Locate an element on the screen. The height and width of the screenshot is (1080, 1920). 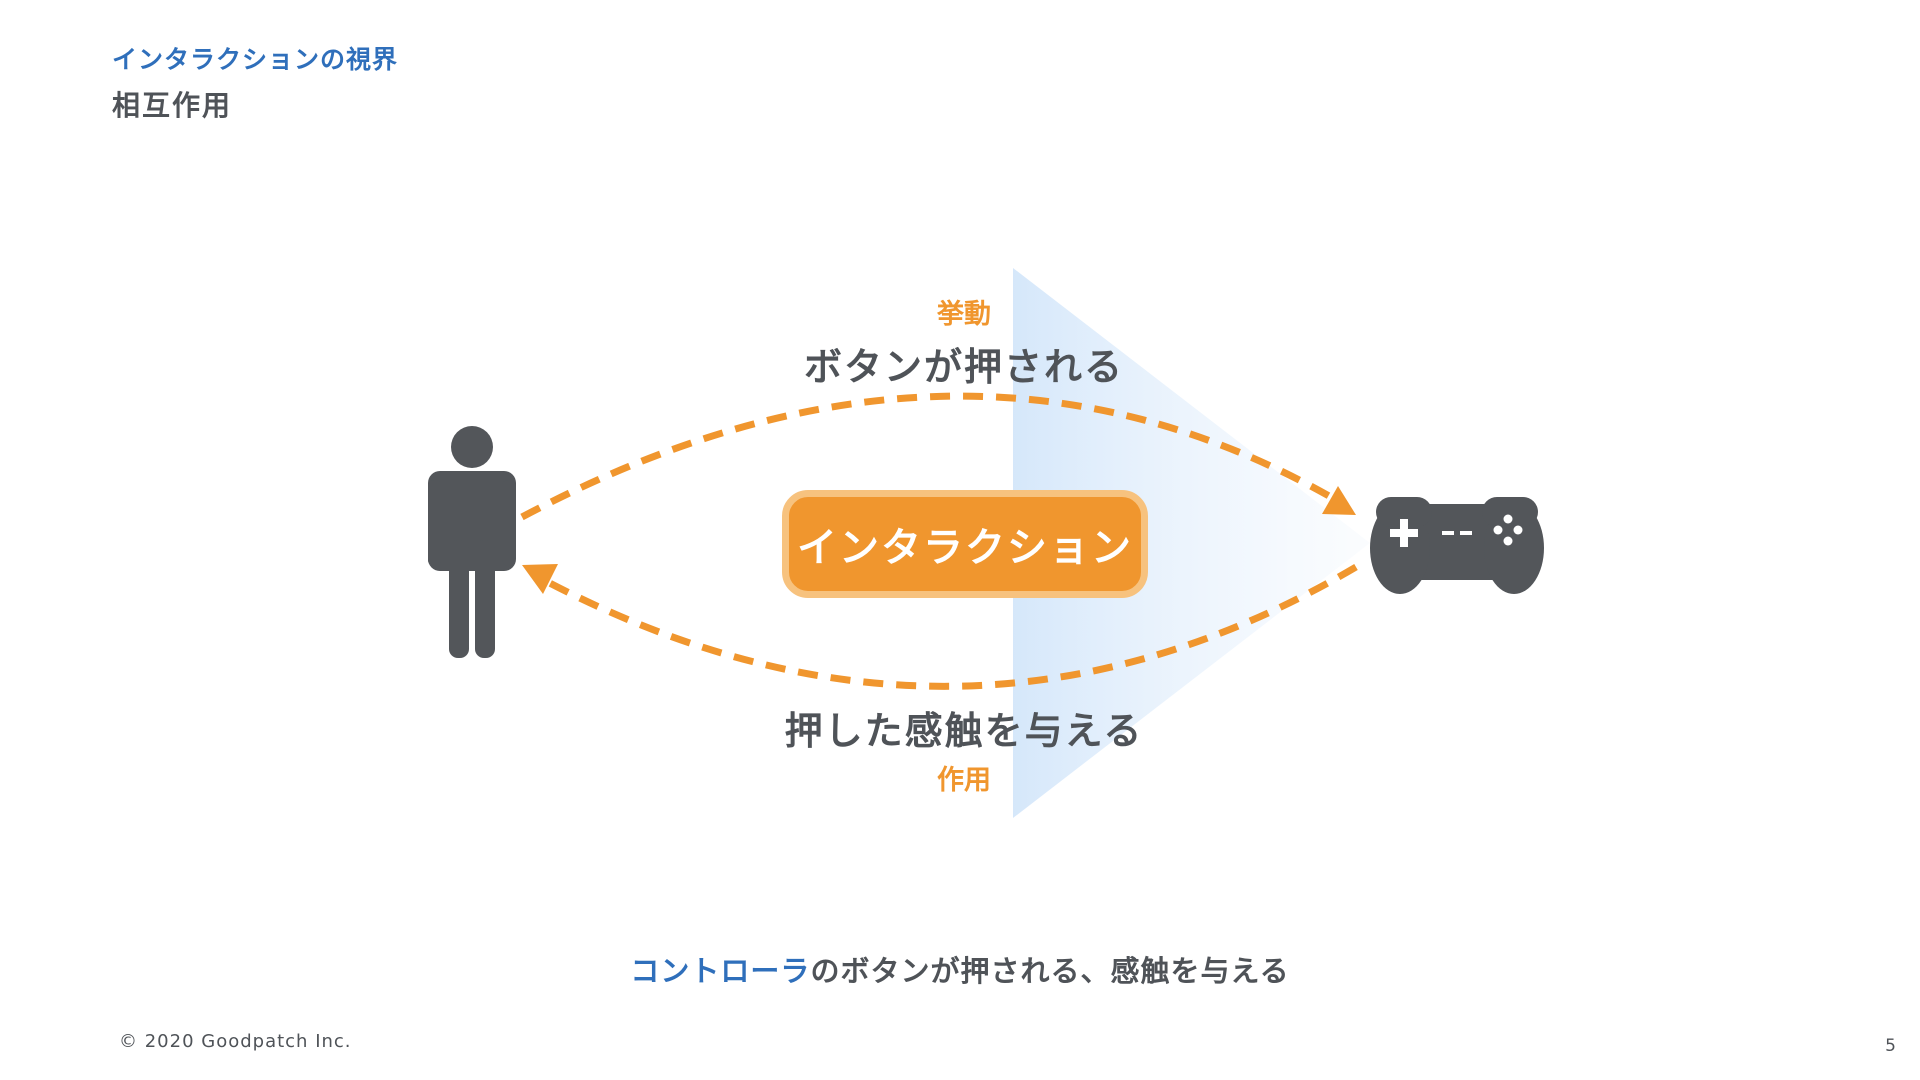
action-tag: 作用 is located at coordinates (964, 780).